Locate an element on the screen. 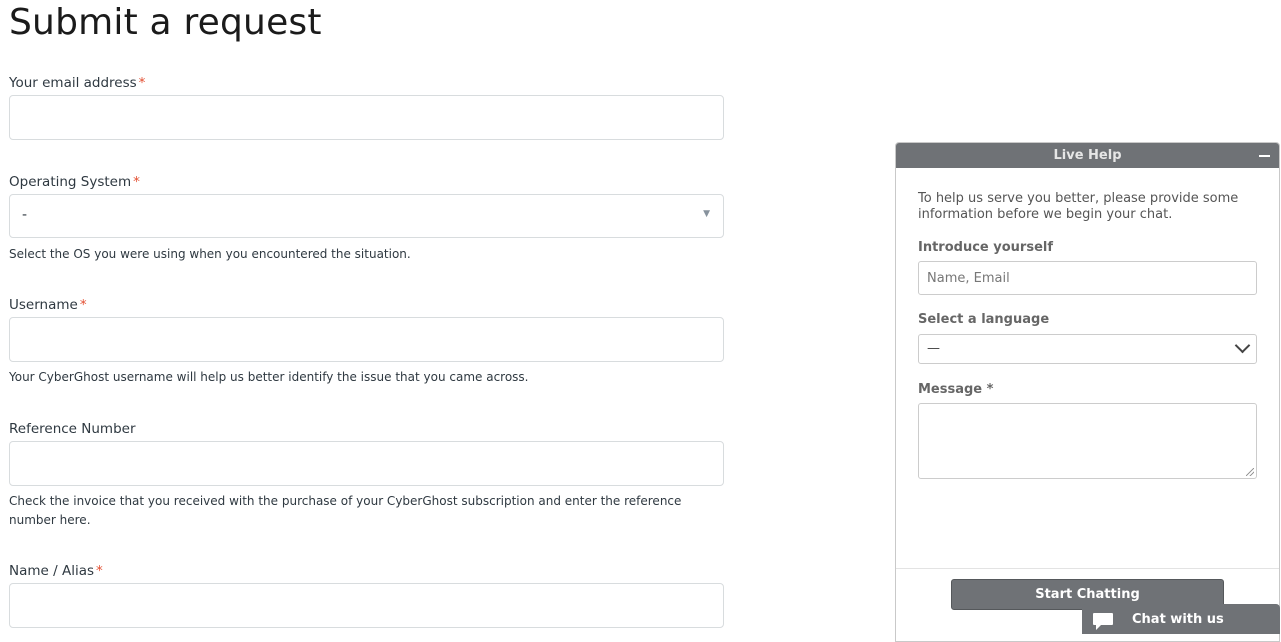  caret-down-icon: ▼ is located at coordinates (706, 214).